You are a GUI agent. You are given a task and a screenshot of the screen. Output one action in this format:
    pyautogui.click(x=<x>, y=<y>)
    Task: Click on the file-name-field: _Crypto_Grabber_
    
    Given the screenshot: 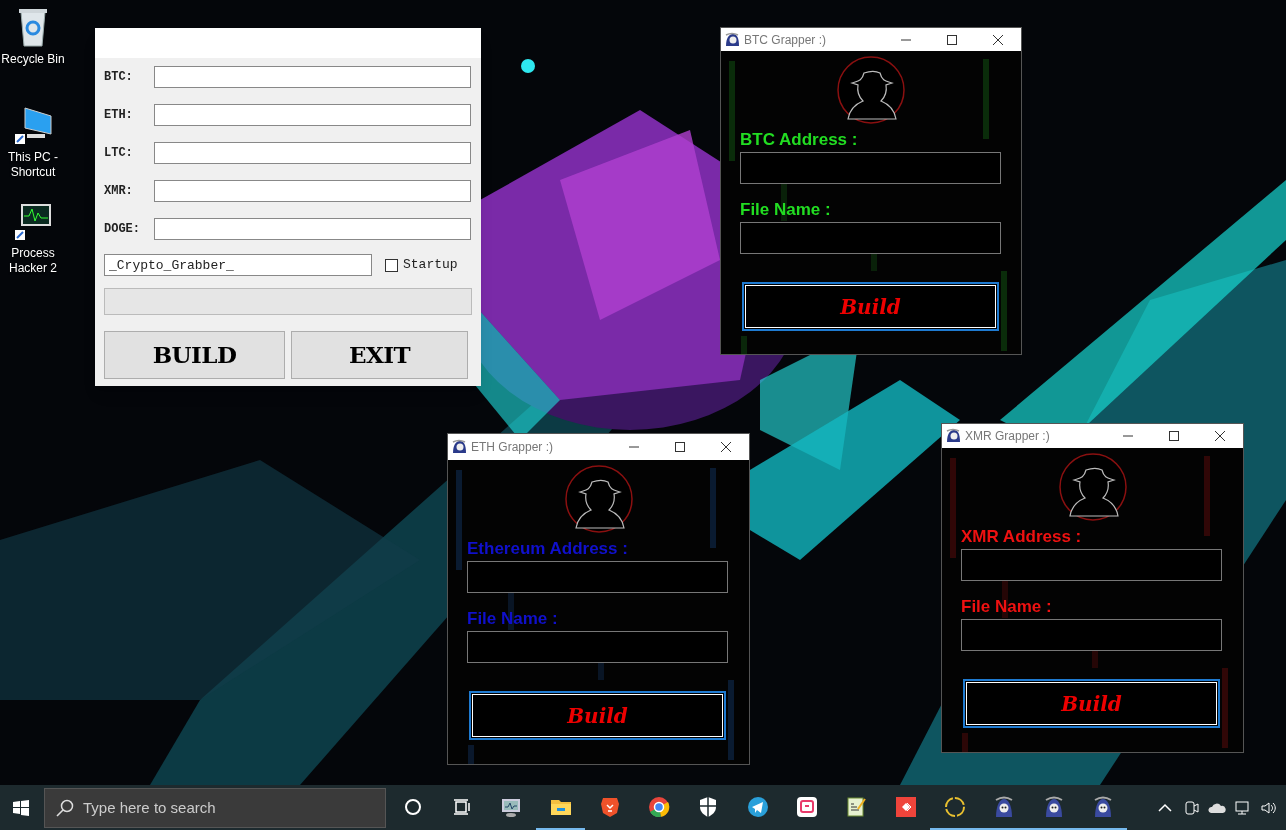 What is the action you would take?
    pyautogui.click(x=238, y=265)
    